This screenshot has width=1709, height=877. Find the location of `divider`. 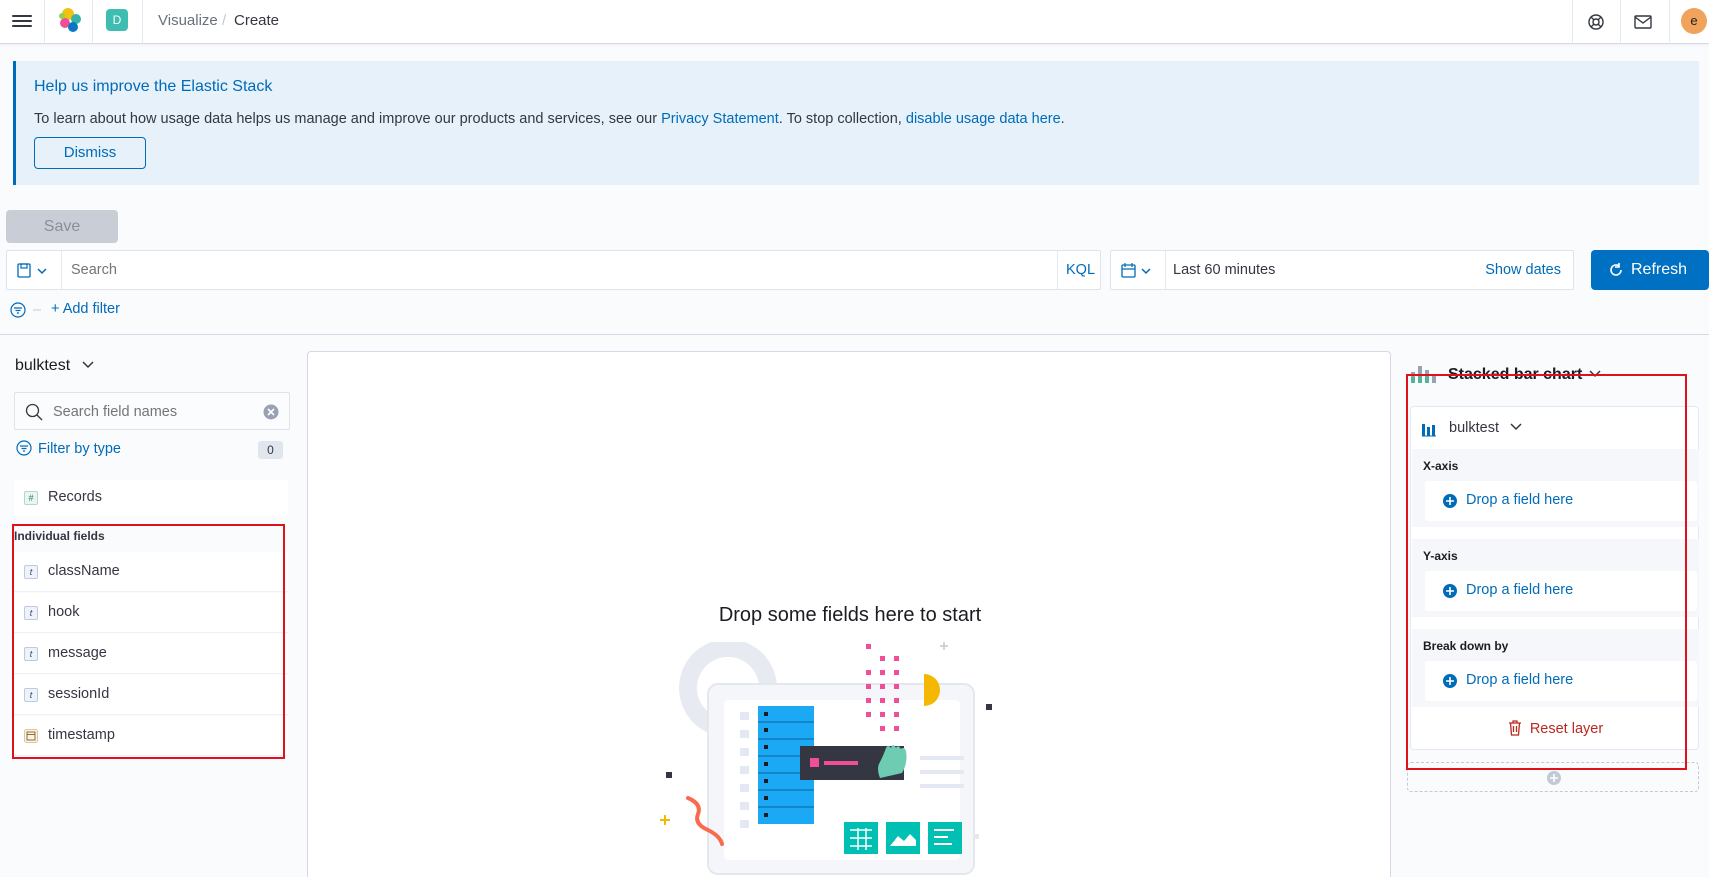

divider is located at coordinates (854, 334).